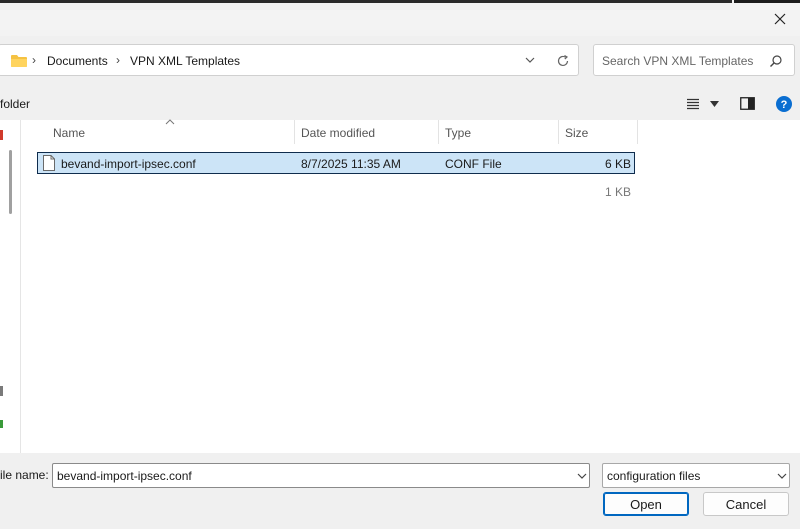 This screenshot has height=529, width=800. Describe the element at coordinates (714, 104) in the screenshot. I see `view-dropdown-icon` at that location.